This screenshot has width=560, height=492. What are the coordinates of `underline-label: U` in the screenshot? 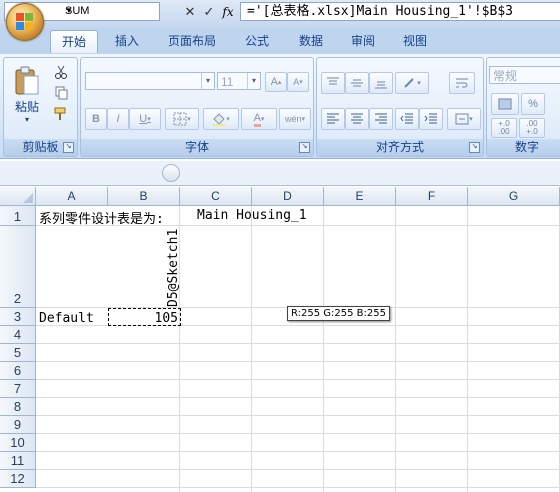 It's located at (143, 119).